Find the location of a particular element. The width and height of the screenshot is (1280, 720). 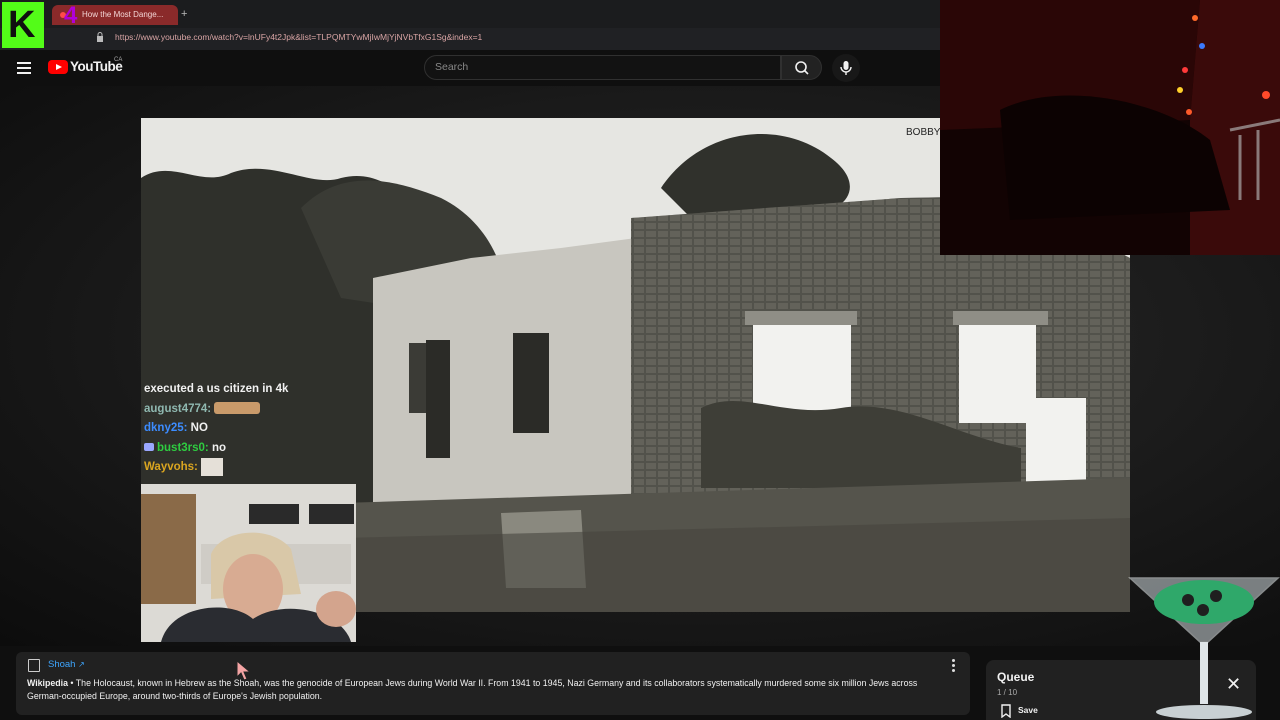

chat-username: dkny25: is located at coordinates (166, 428).